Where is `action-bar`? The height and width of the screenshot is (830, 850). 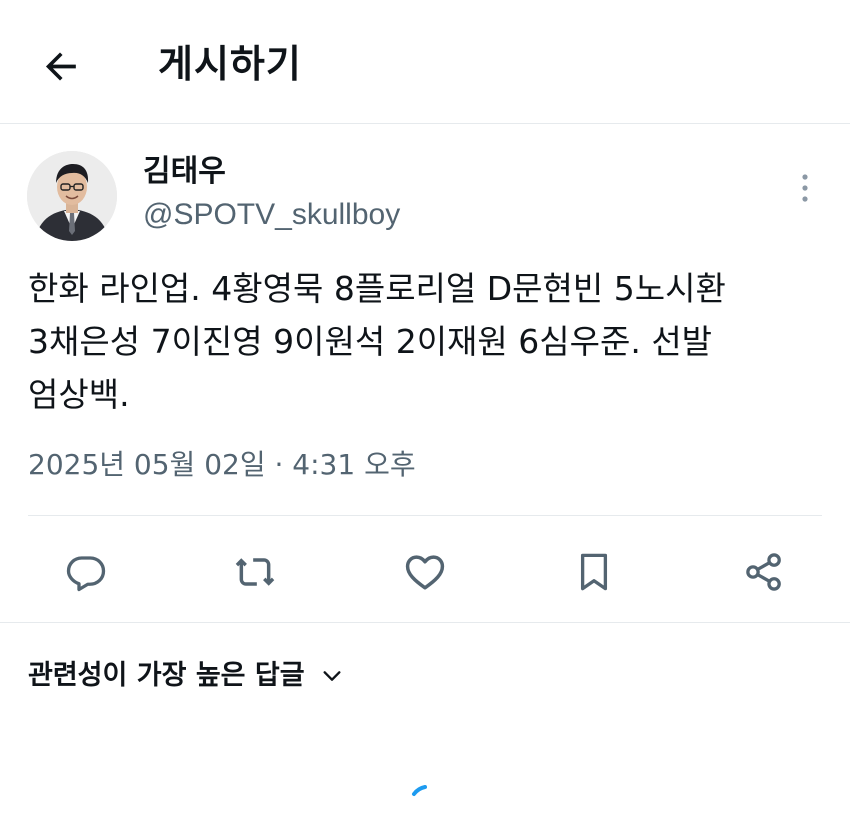 action-bar is located at coordinates (425, 571).